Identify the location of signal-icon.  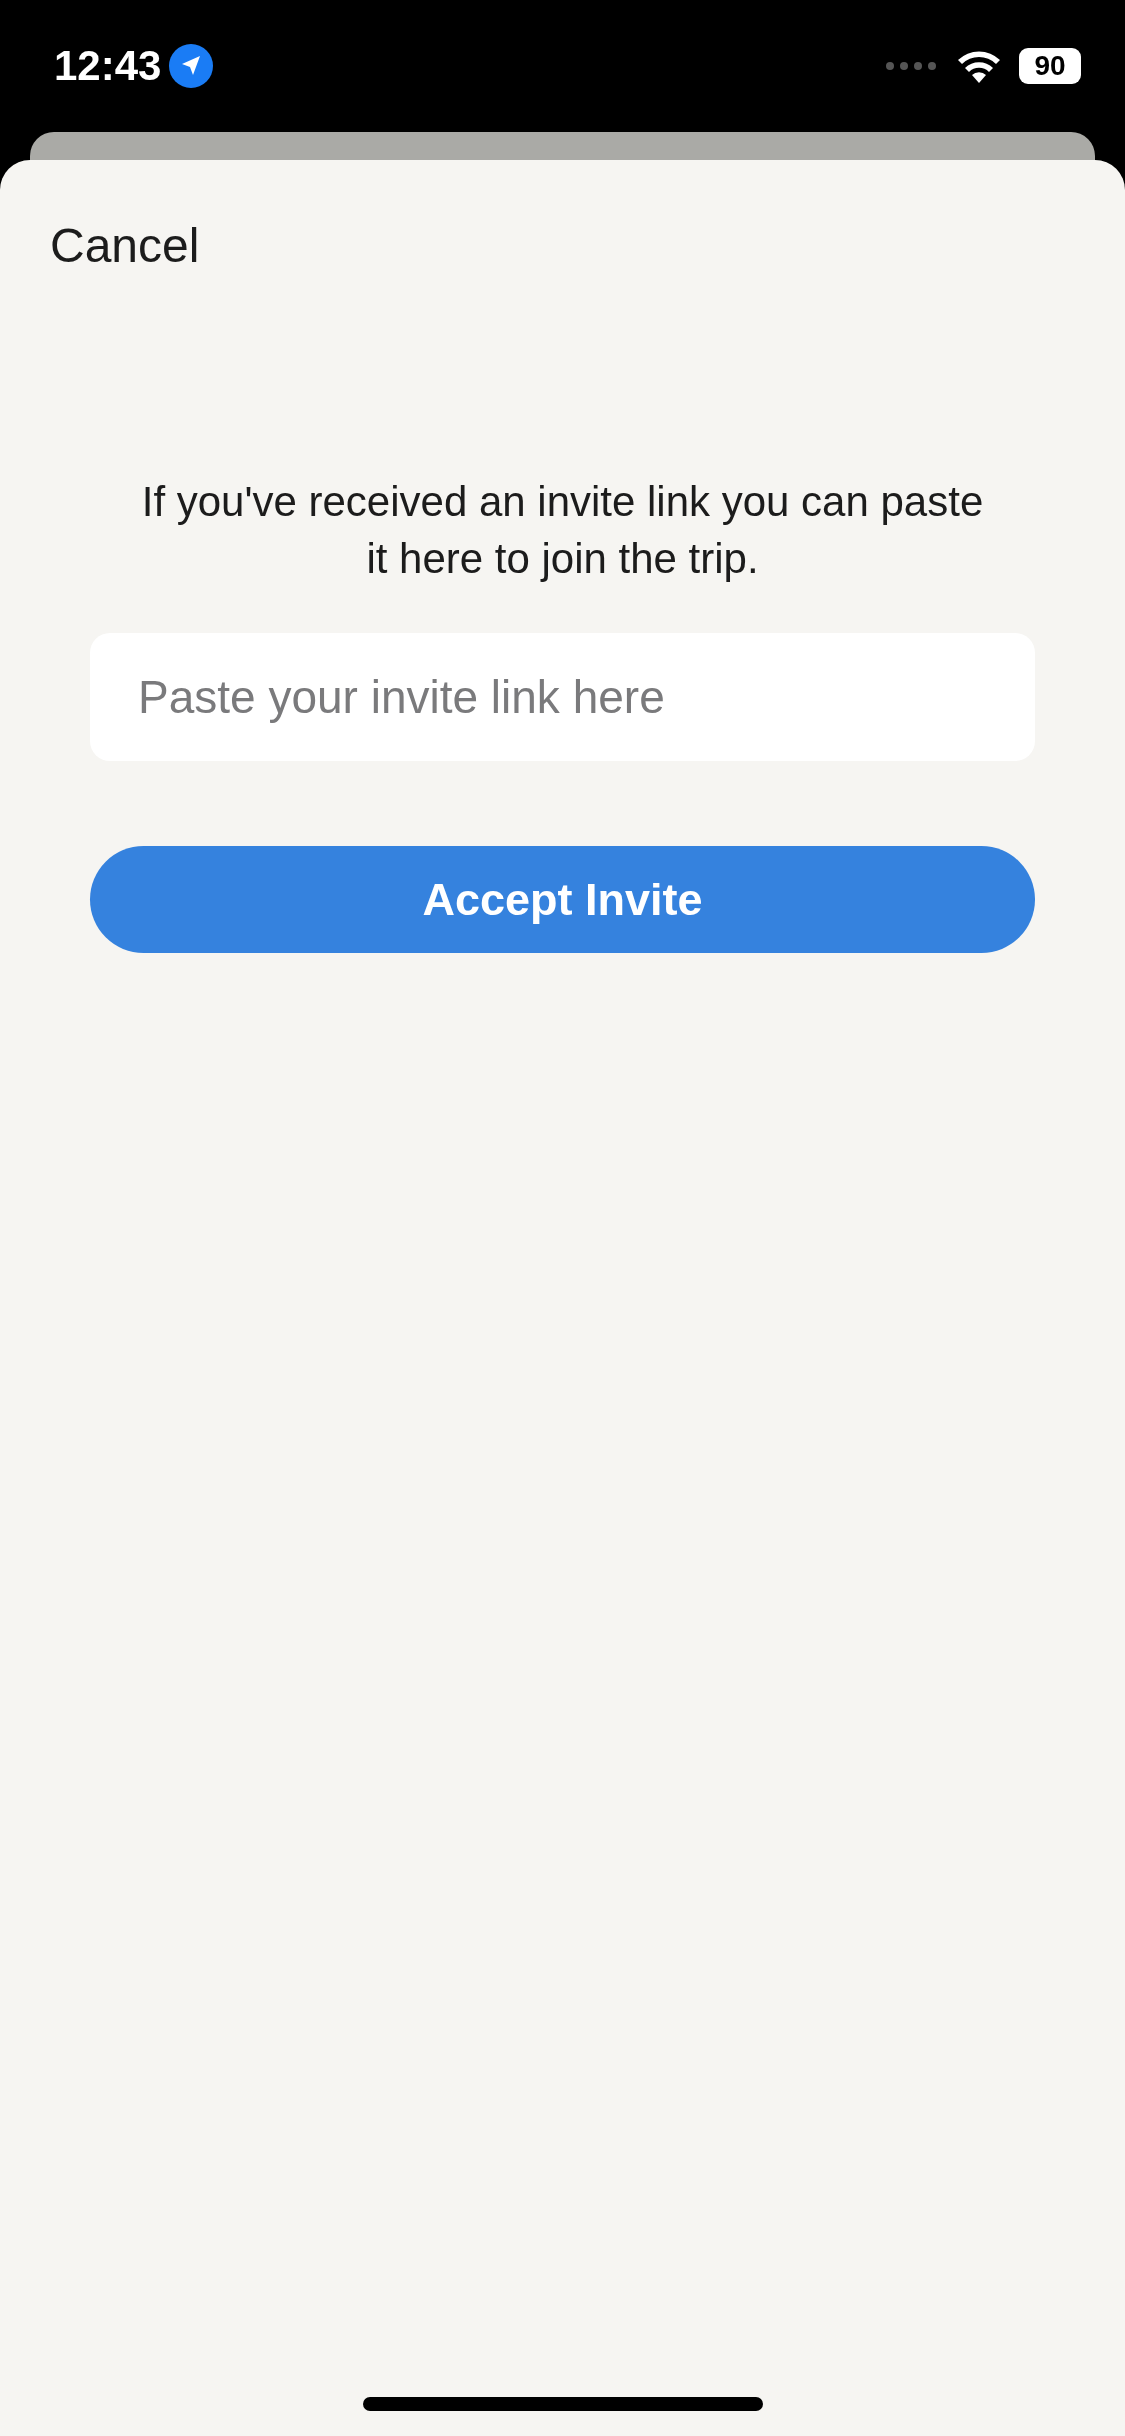
(912, 66).